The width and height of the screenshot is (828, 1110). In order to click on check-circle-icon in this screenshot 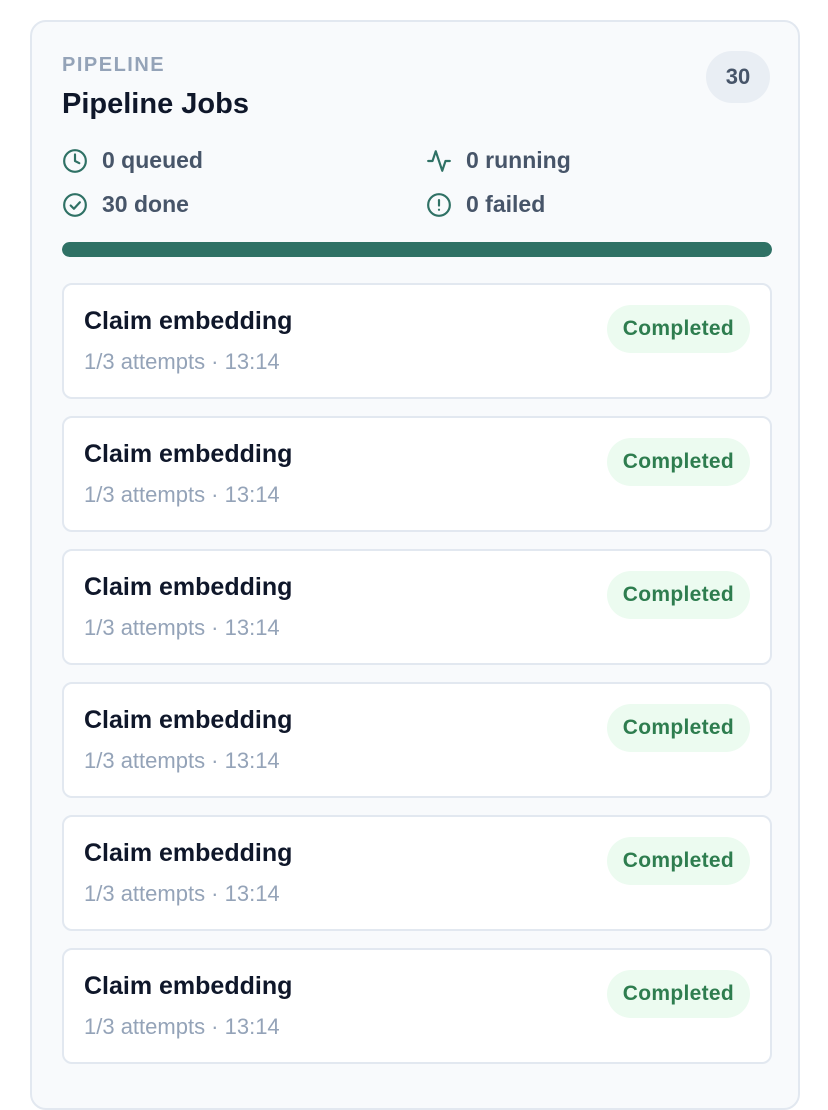, I will do `click(75, 205)`.